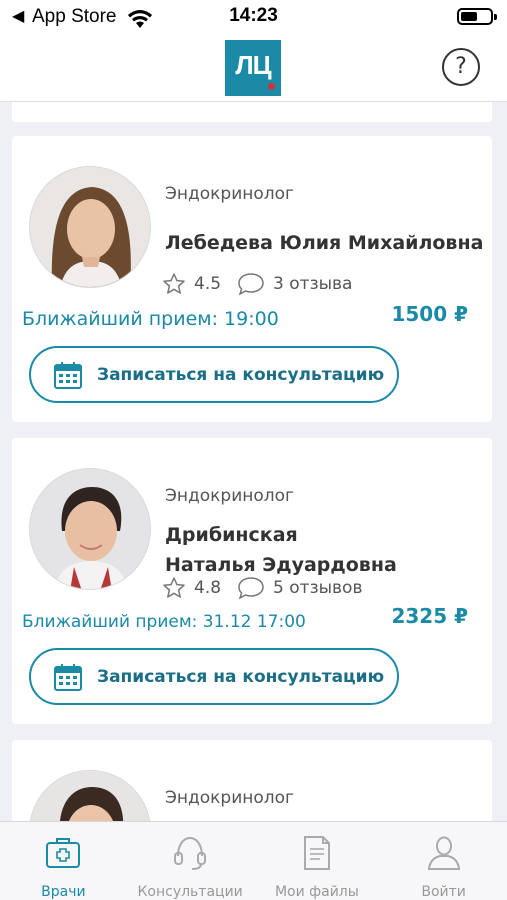  Describe the element at coordinates (312, 284) in the screenshot. I see `doctor-reviews: 3 отзыва` at that location.